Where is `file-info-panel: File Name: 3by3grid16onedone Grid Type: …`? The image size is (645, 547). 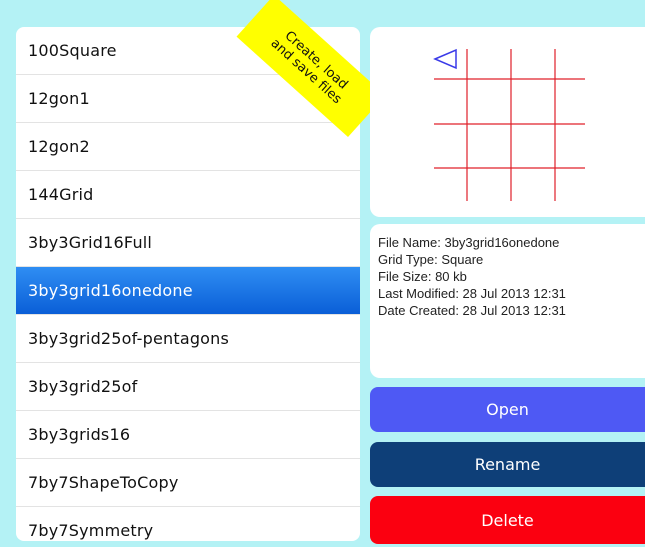 file-info-panel: File Name: 3by3grid16onedone Grid Type: … is located at coordinates (507, 301).